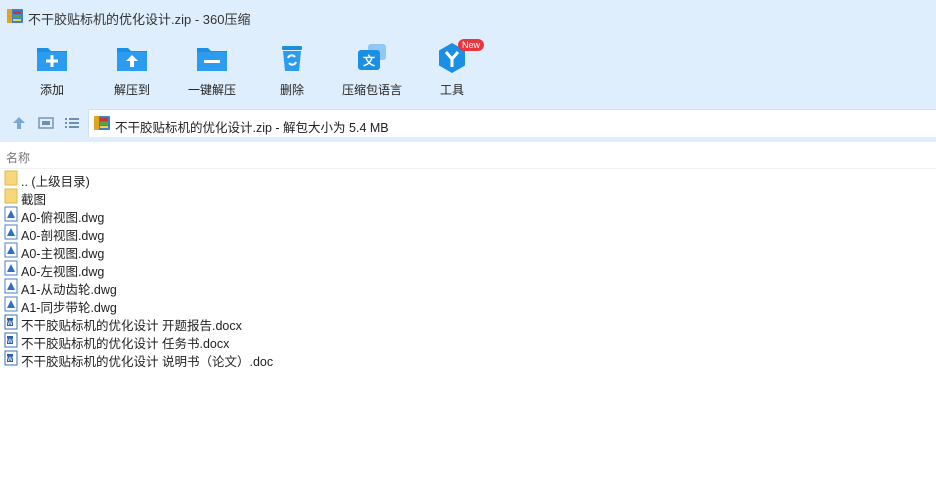 This screenshot has height=490, width=936. I want to click on language-button: 文 压缩包语言, so click(372, 70).